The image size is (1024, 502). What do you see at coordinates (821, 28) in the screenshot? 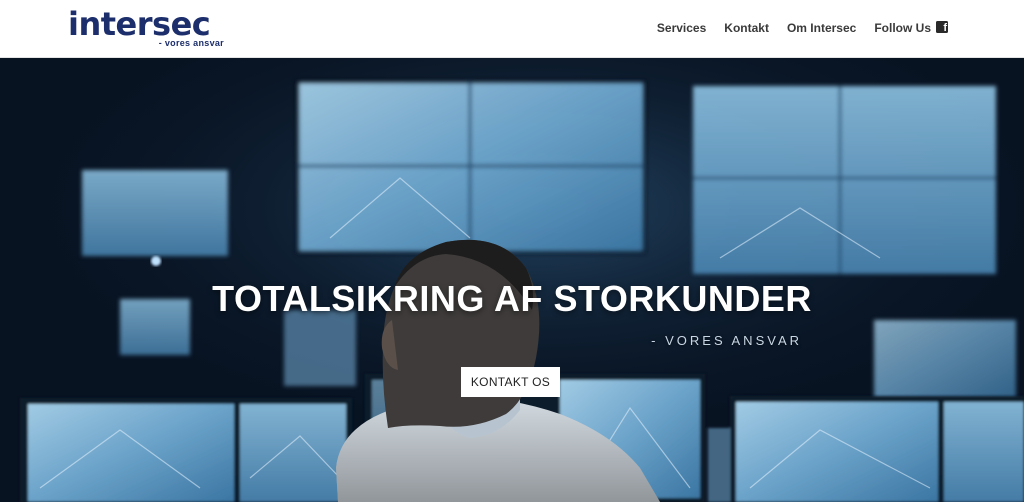
I see `nav-om-intersec: Om Intersec` at bounding box center [821, 28].